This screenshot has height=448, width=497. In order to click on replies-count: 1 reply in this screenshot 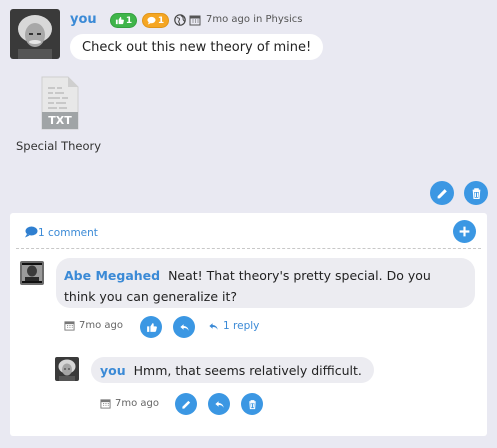, I will do `click(241, 326)`.